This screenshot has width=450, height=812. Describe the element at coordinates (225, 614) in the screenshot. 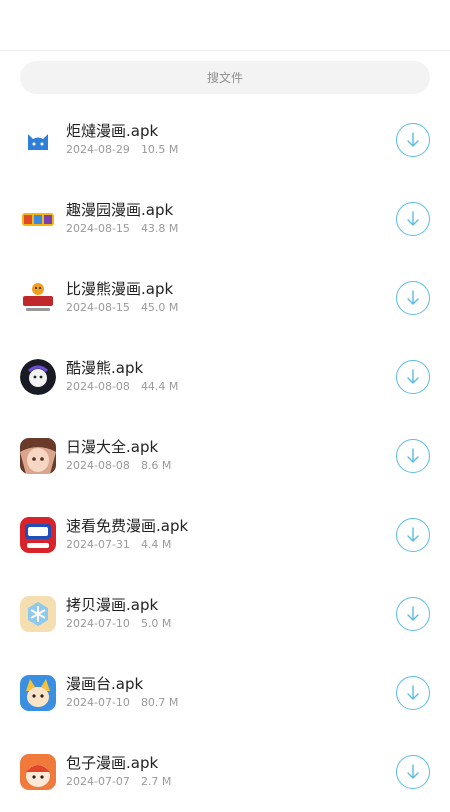

I see `list-item: 拷贝漫画.apk 2024-07-10 5.0 M` at that location.